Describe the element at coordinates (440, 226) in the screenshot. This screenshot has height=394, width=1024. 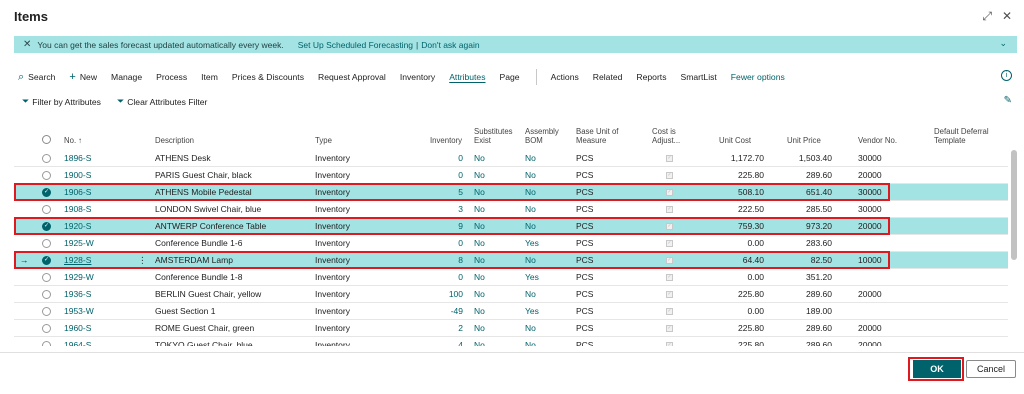
I see `inventory-cell: 9` at that location.